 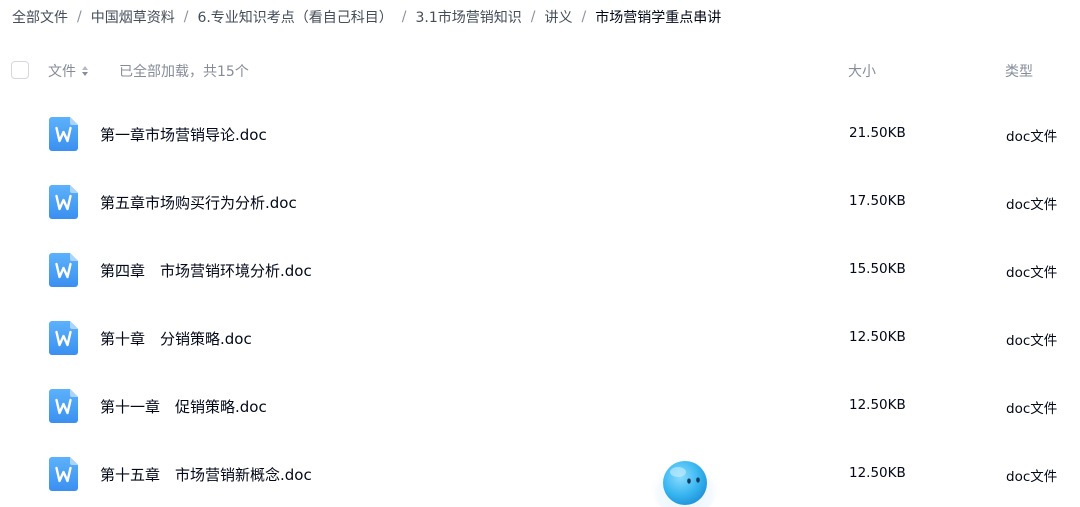 What do you see at coordinates (206, 270) in the screenshot?
I see `file-name: 第四章 市场营销环境分析.doc` at bounding box center [206, 270].